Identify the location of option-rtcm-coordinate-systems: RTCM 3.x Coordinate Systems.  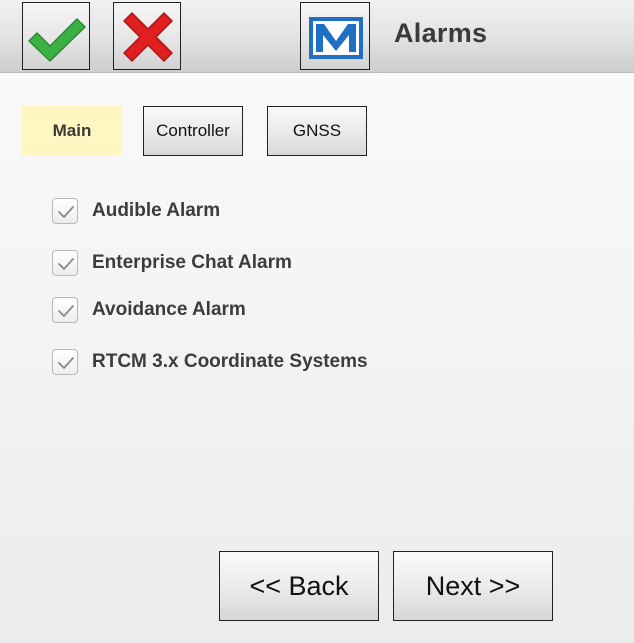
(210, 362).